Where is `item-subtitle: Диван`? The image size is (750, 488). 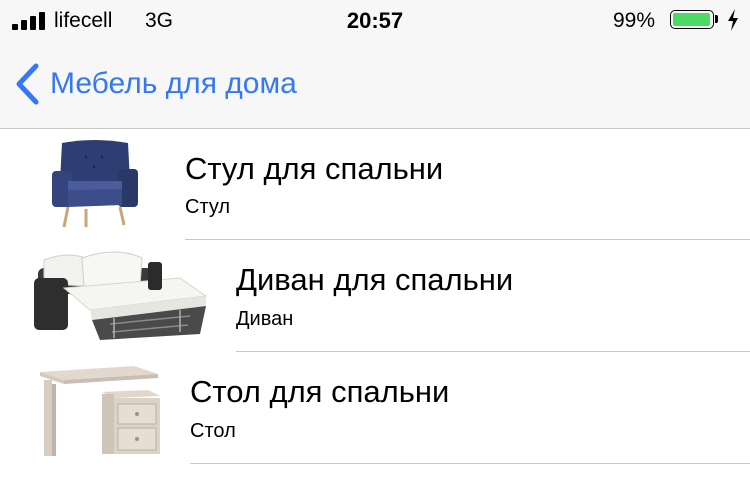
item-subtitle: Диван is located at coordinates (265, 319).